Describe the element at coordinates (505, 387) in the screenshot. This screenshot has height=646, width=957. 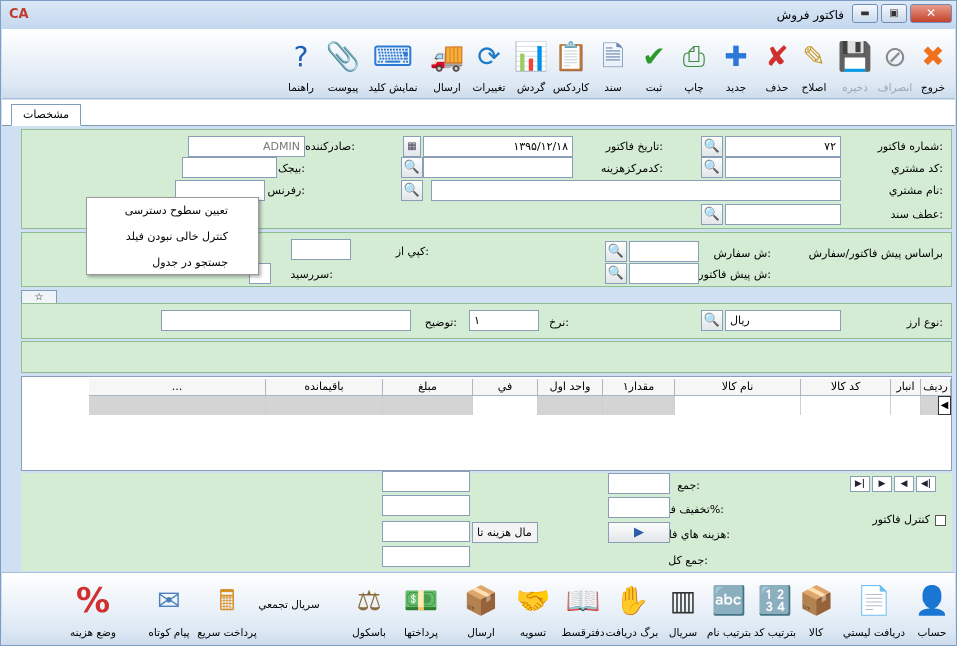
I see `grid-col-price: في` at that location.